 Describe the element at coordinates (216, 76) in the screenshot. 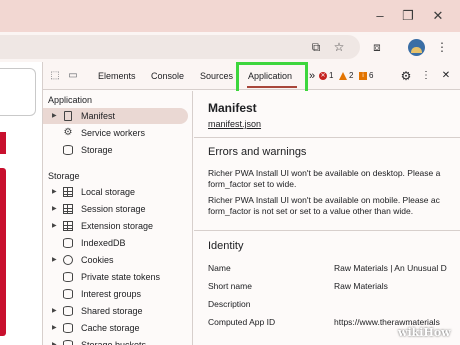

I see `tab-sources: Sources` at that location.